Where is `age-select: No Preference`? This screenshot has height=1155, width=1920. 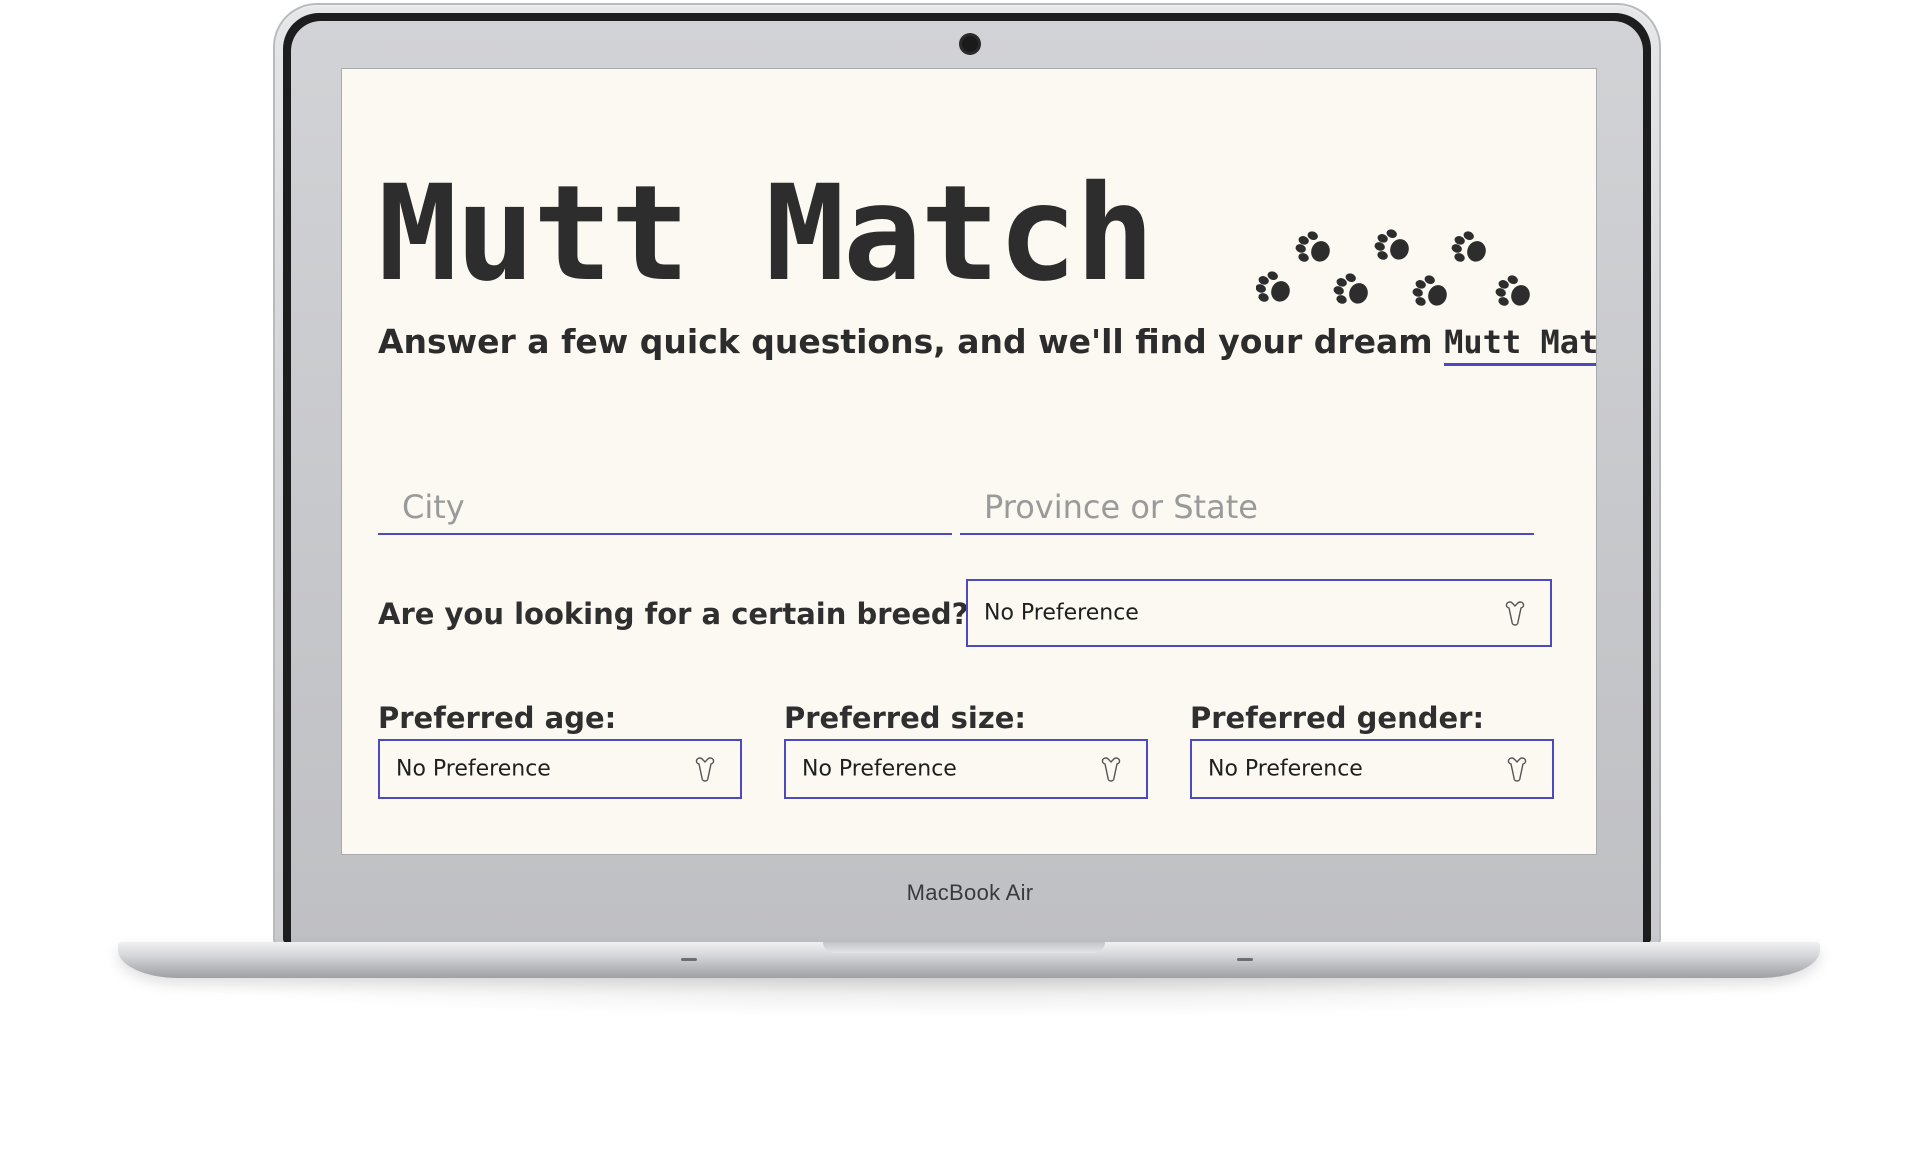
age-select: No Preference is located at coordinates (560, 769).